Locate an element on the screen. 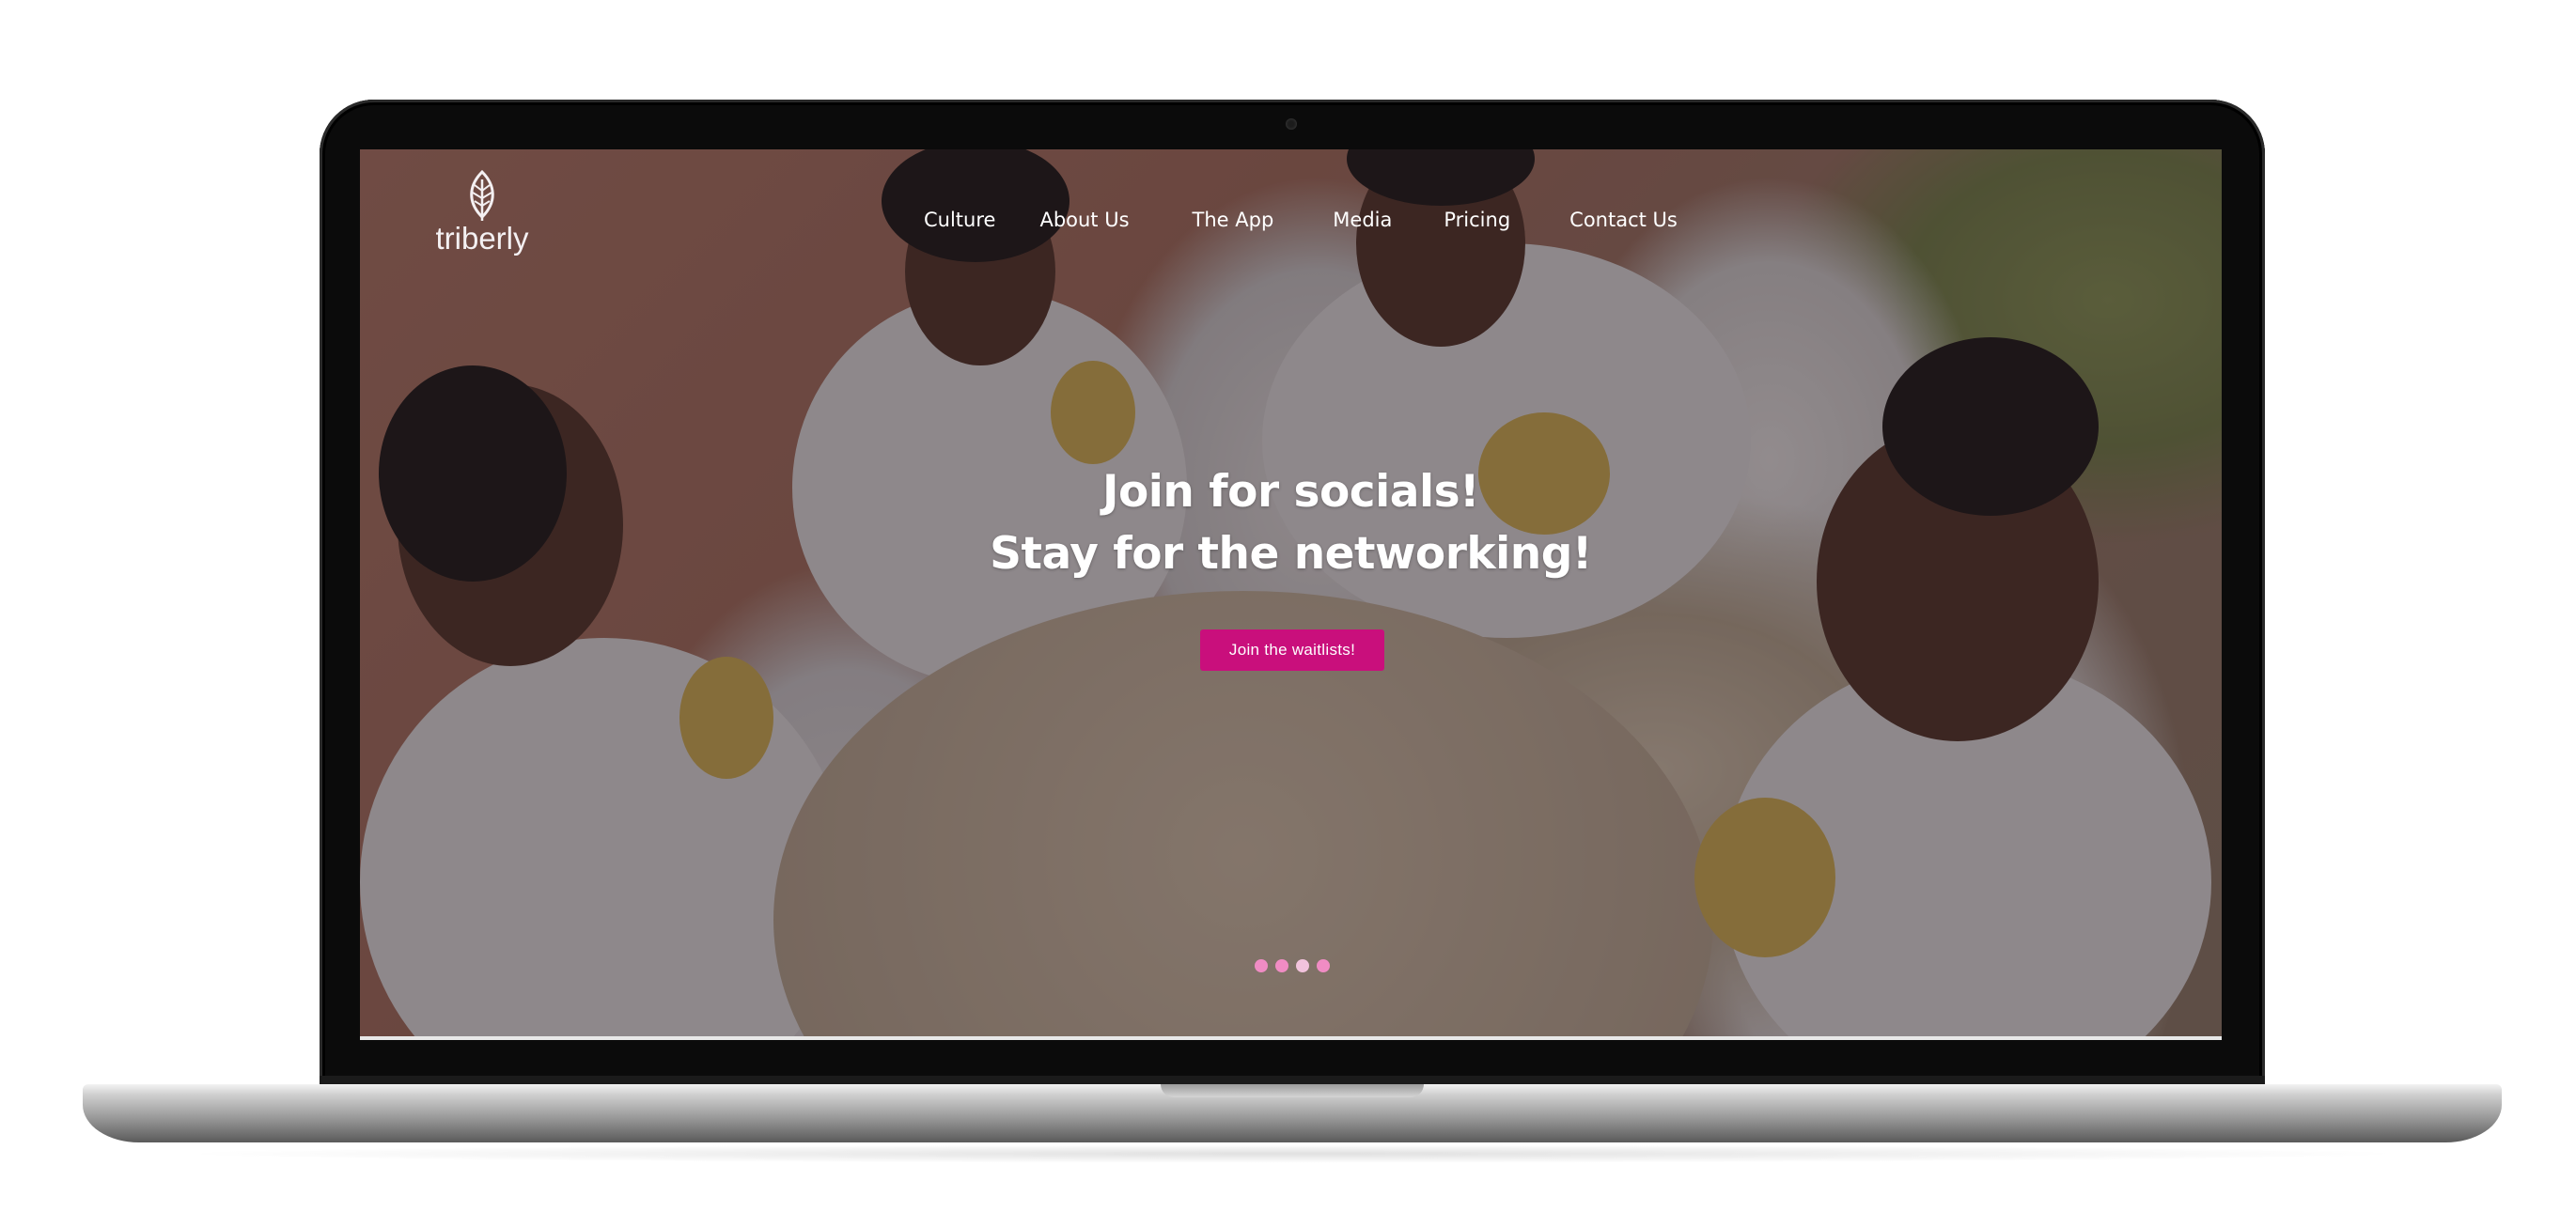  logo-text: triberly is located at coordinates (482, 238).